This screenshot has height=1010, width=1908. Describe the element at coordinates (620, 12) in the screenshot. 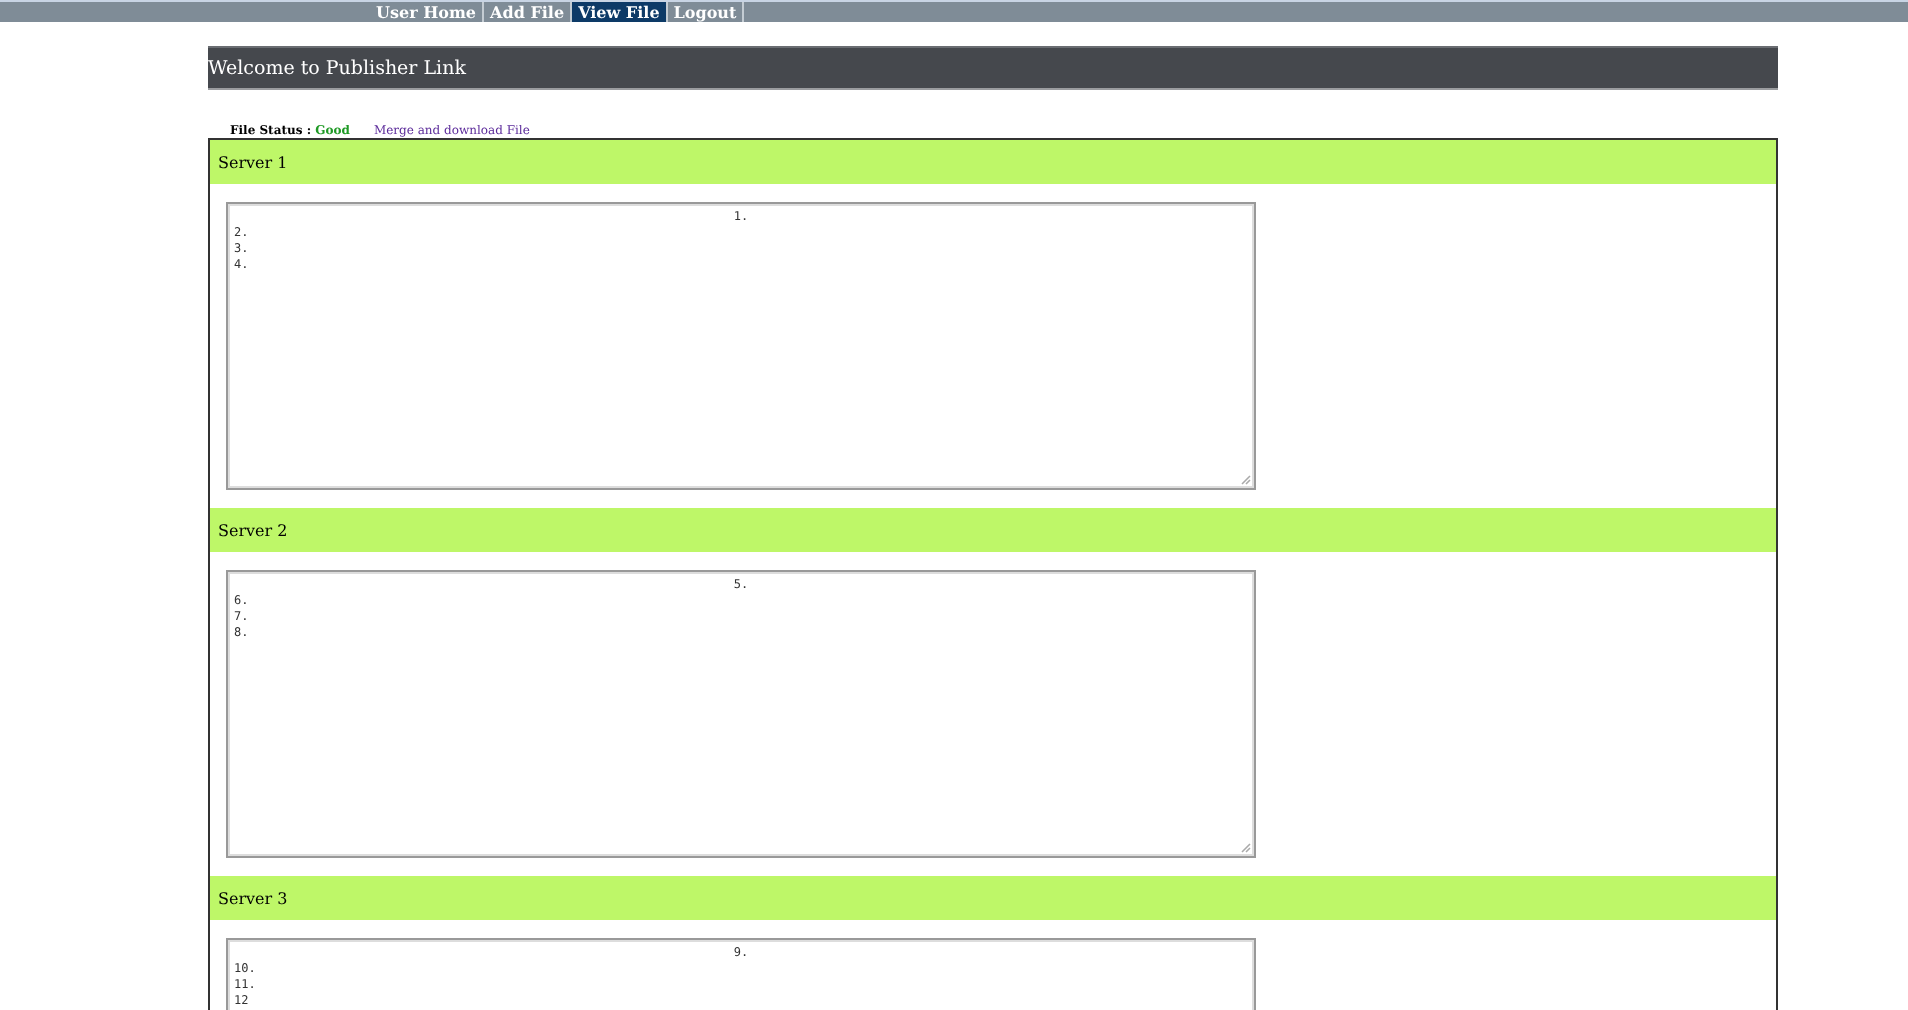

I see `nav-tab: View File` at that location.